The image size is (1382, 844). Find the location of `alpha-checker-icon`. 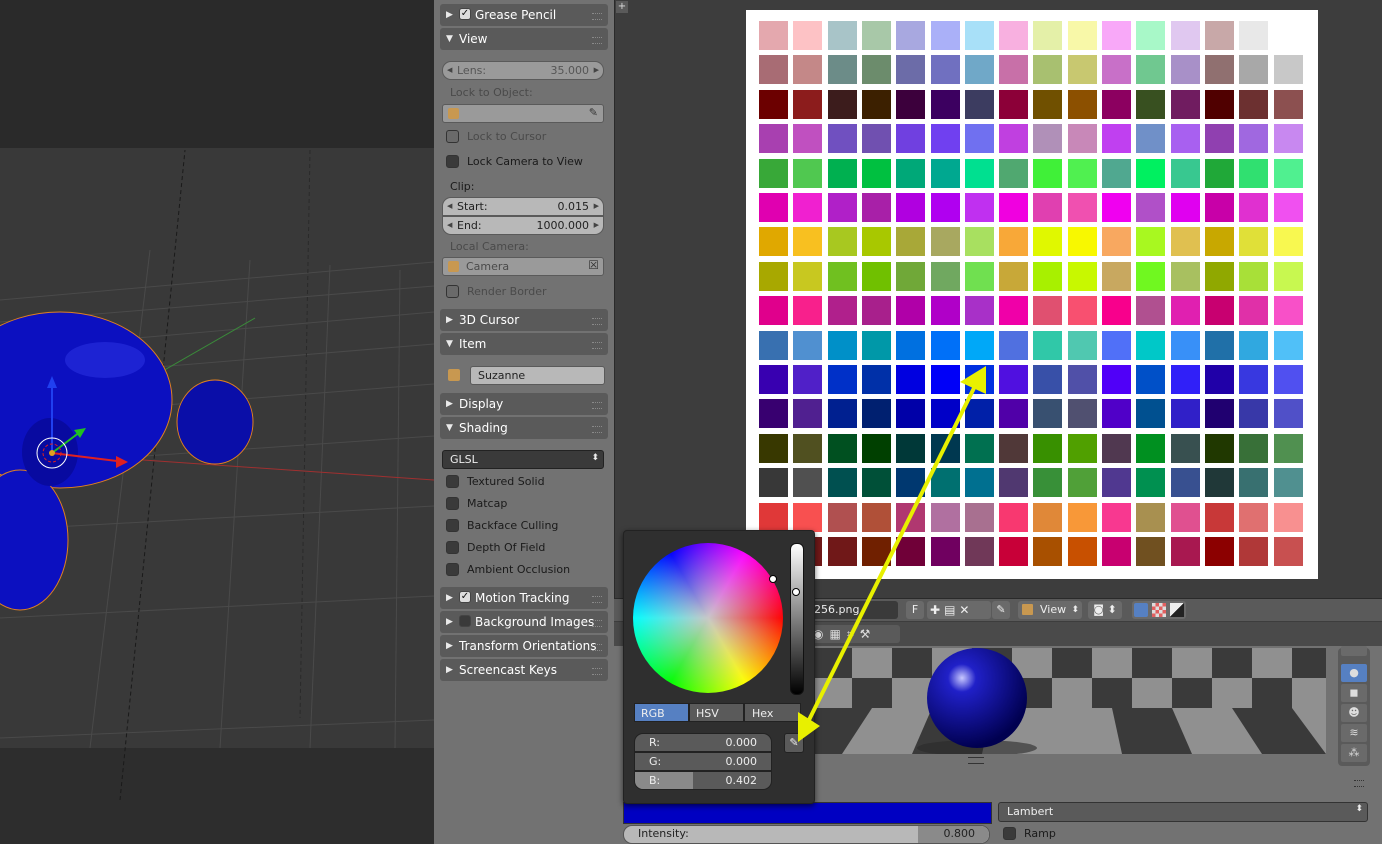

alpha-checker-icon is located at coordinates (1159, 610).